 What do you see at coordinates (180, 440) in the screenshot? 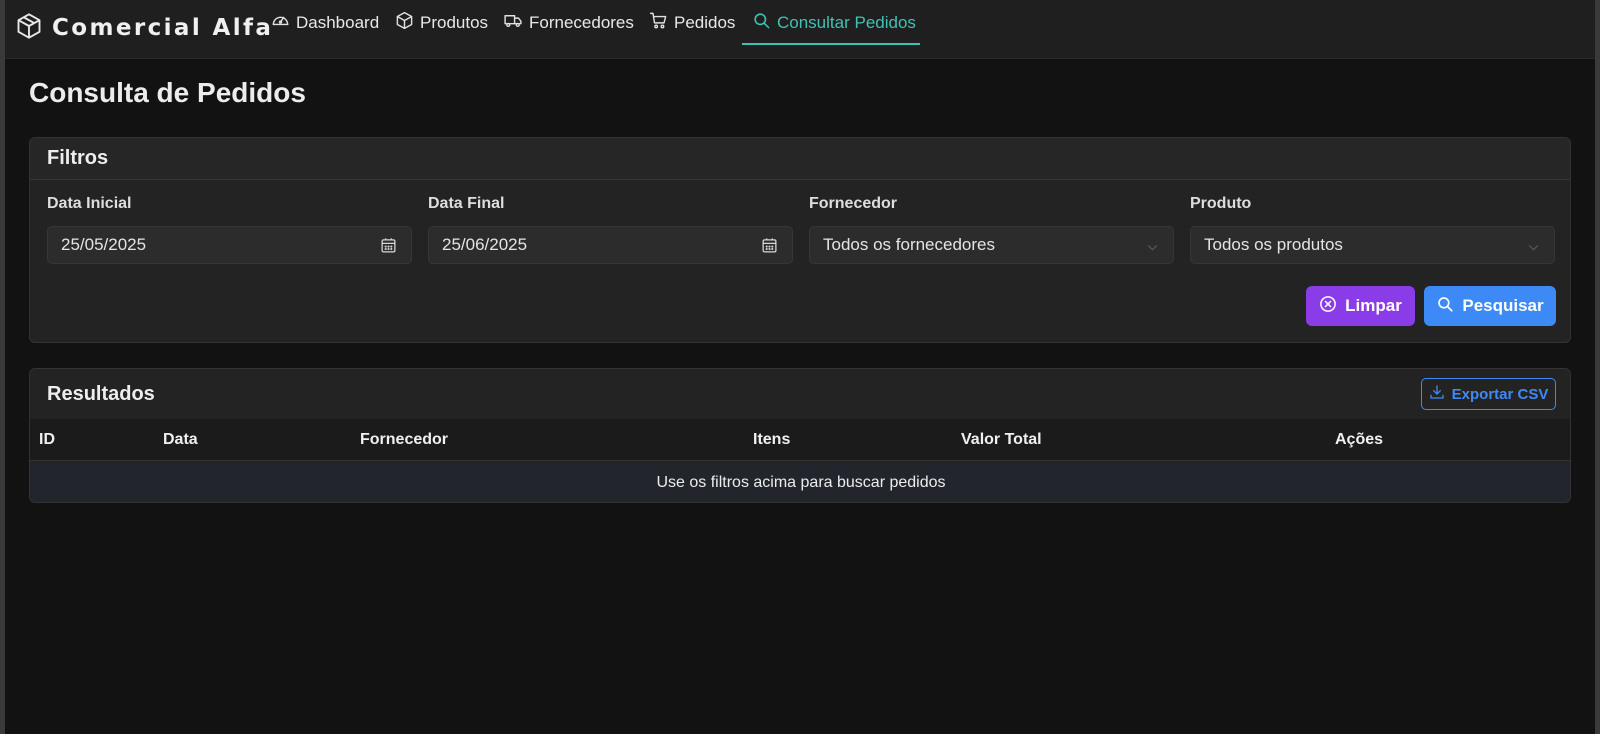
I see `column-header-data: Data` at bounding box center [180, 440].